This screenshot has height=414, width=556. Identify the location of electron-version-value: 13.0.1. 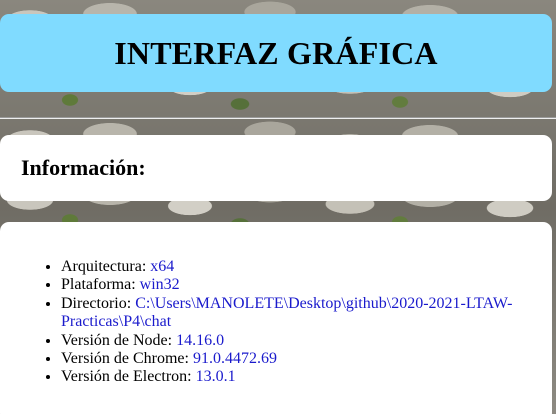
(215, 377).